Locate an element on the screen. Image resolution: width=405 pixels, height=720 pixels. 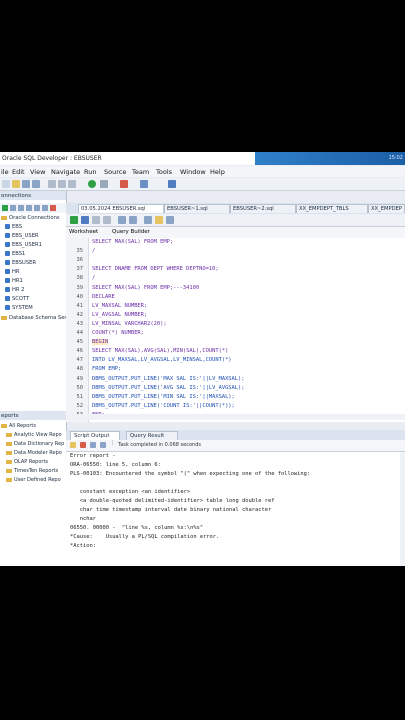
autotrace-icon is located at coordinates (133, 220).